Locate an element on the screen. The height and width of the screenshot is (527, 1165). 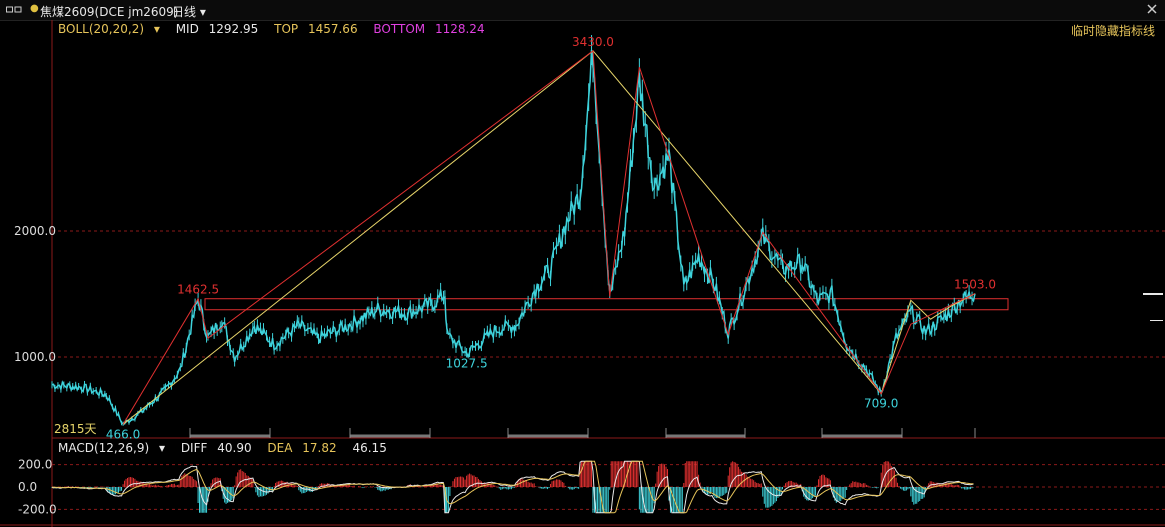
price-annotation: 1503.0 is located at coordinates (975, 285).